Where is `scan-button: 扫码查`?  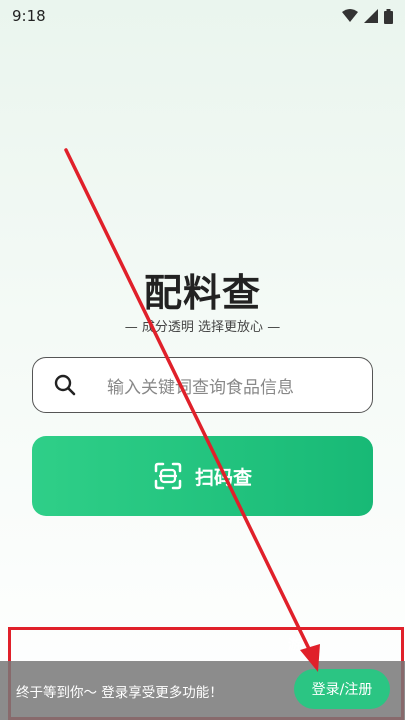 scan-button: 扫码查 is located at coordinates (202, 476).